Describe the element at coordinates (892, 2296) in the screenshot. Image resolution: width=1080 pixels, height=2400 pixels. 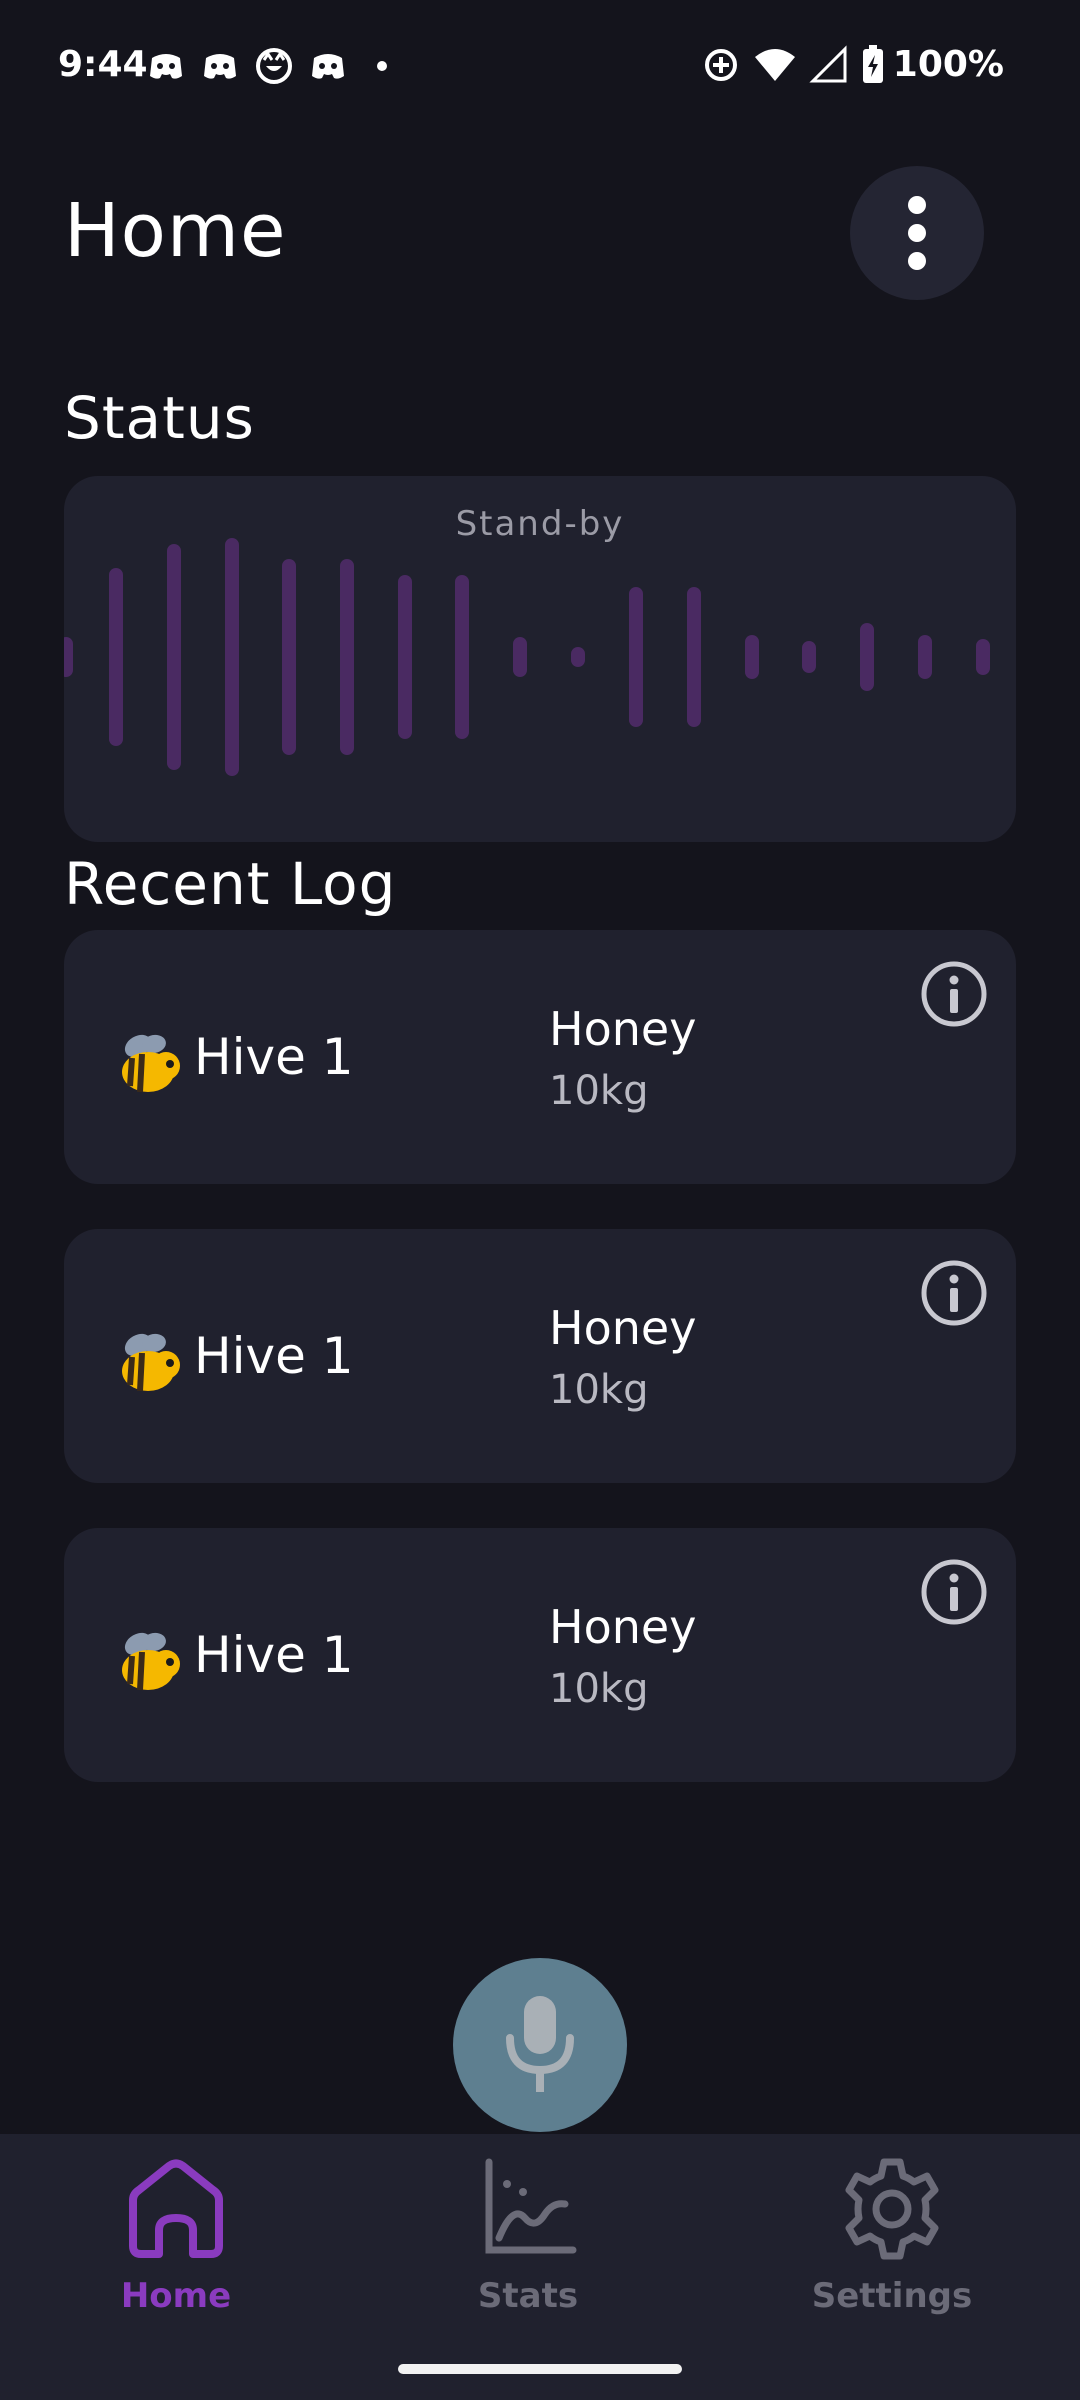
I see `nav-label-settings: Settings` at that location.